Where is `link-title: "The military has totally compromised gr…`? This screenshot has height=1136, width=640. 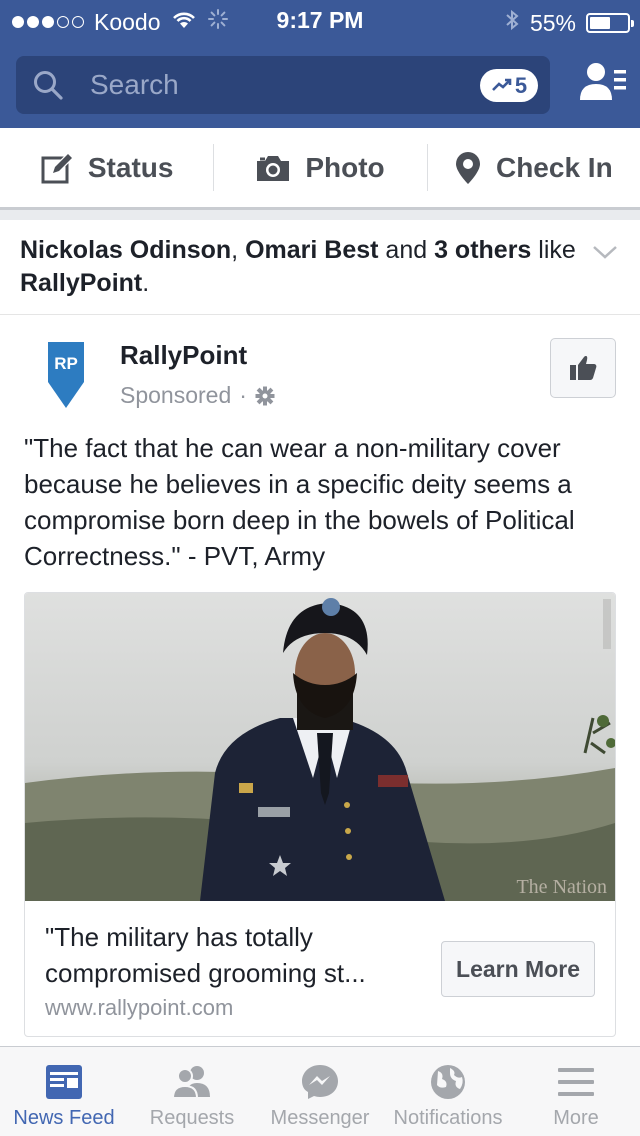
link-title: "The military has totally compromised gr… is located at coordinates (235, 955).